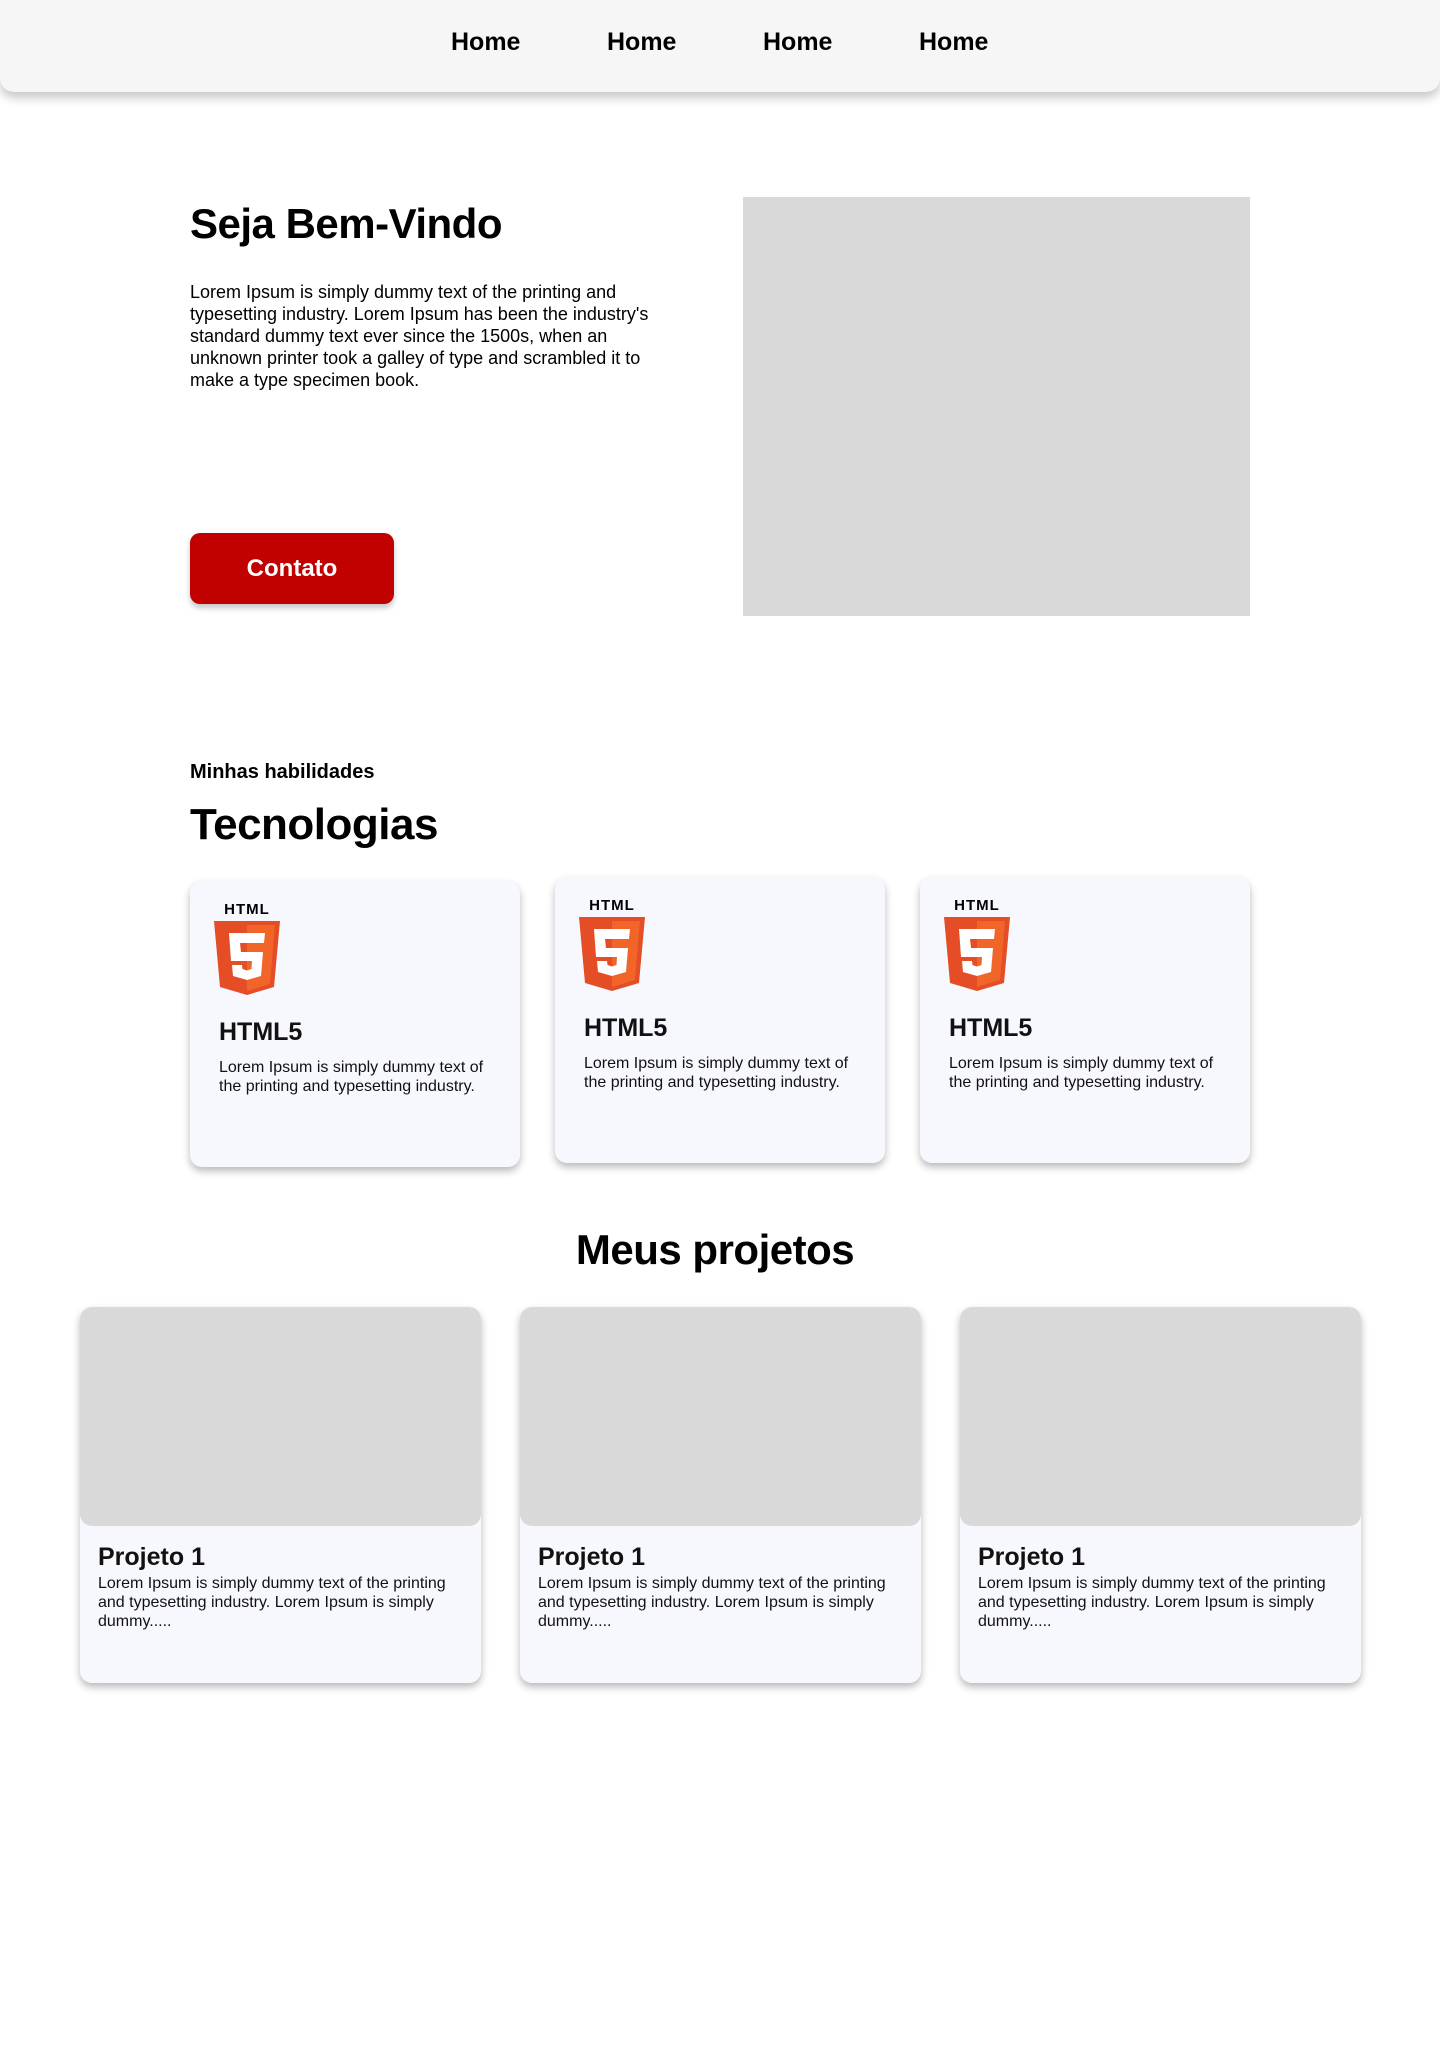 This screenshot has height=2048, width=1440. Describe the element at coordinates (996, 406) in the screenshot. I see `hero-image-placeholder` at that location.